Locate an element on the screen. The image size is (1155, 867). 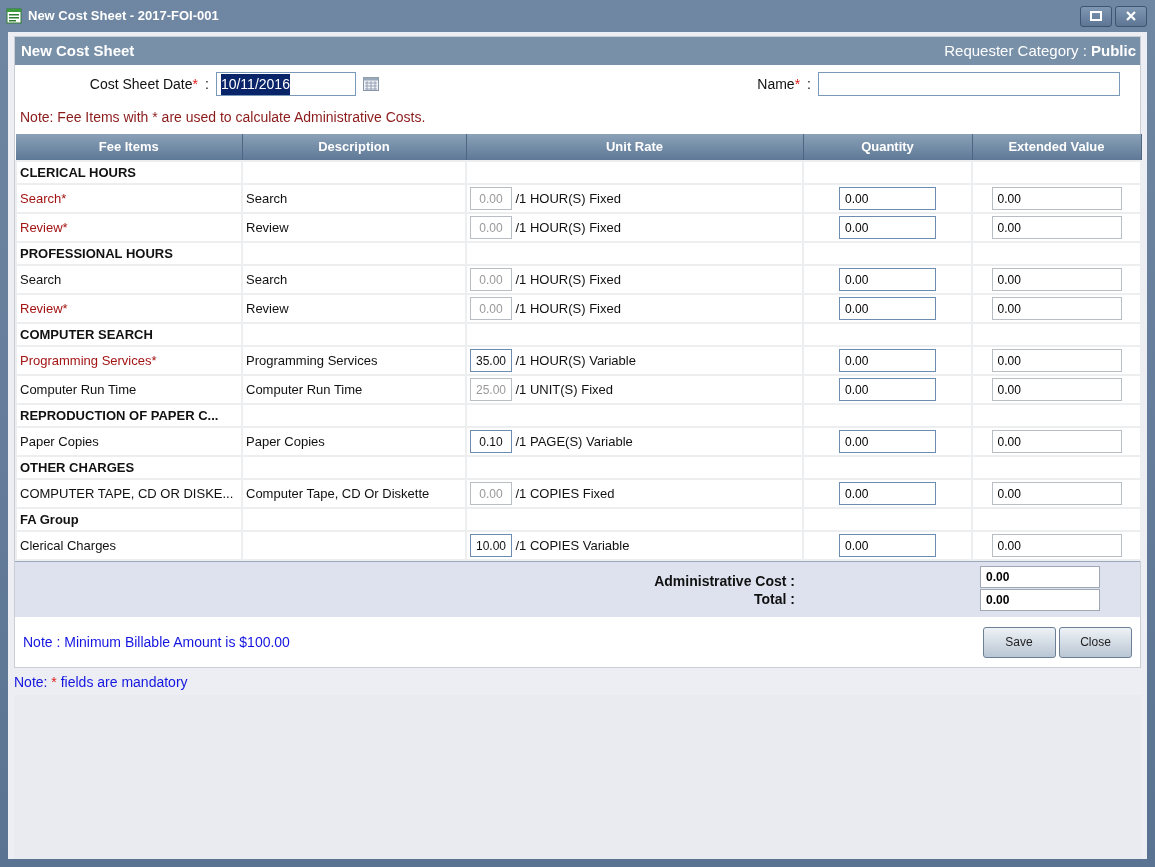
group-heading: PROFESSIONAL HOURS is located at coordinates (129, 253).